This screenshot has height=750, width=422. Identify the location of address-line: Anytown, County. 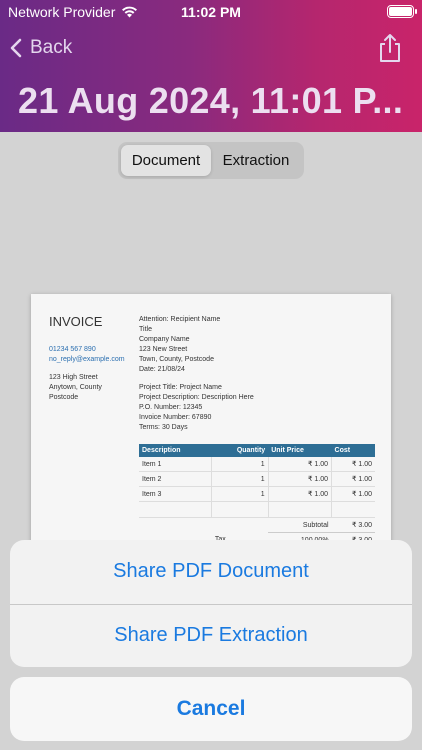
(75, 387).